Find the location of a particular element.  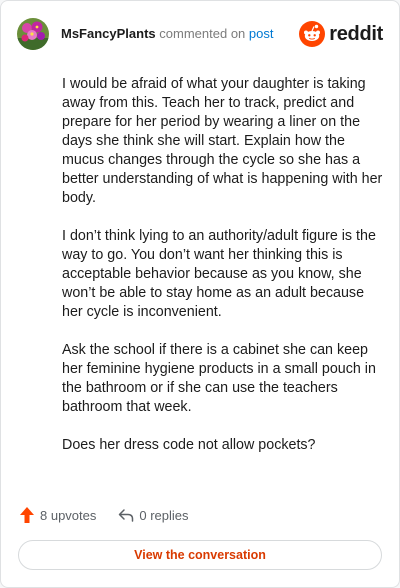

flower-avatar-icon is located at coordinates (33, 34).